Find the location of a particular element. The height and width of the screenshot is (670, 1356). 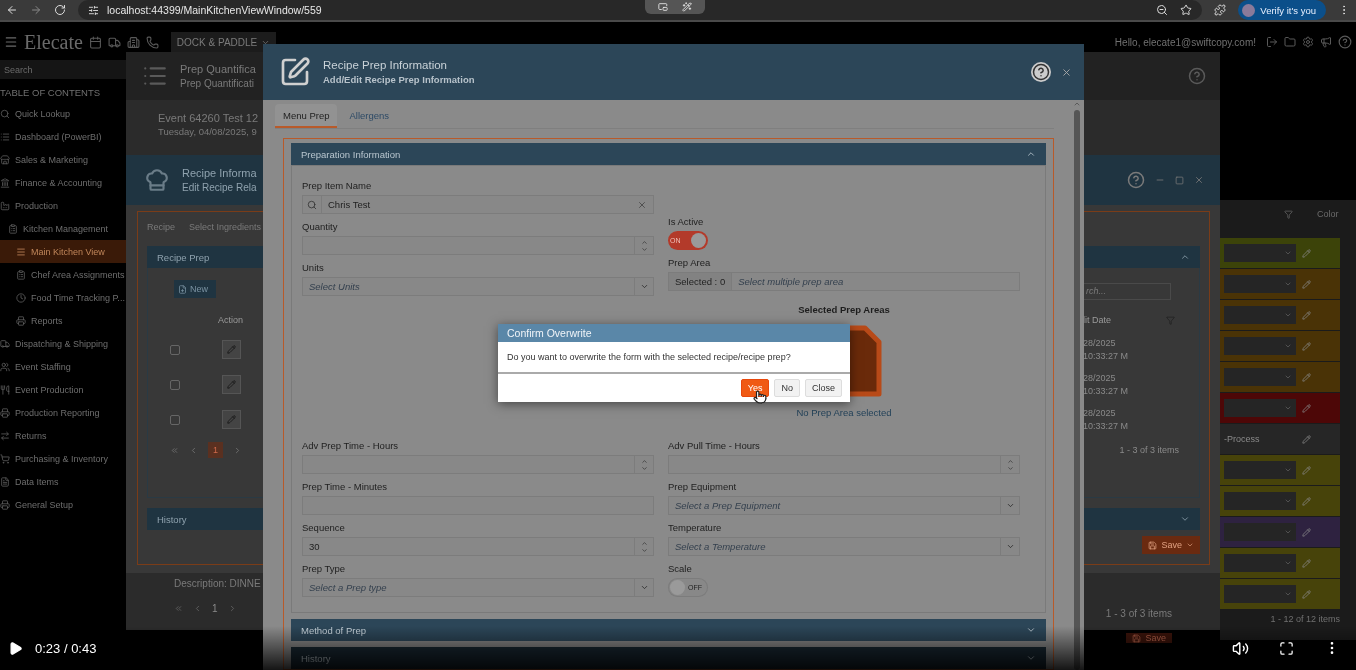

extensions-icon is located at coordinates (1220, 10).